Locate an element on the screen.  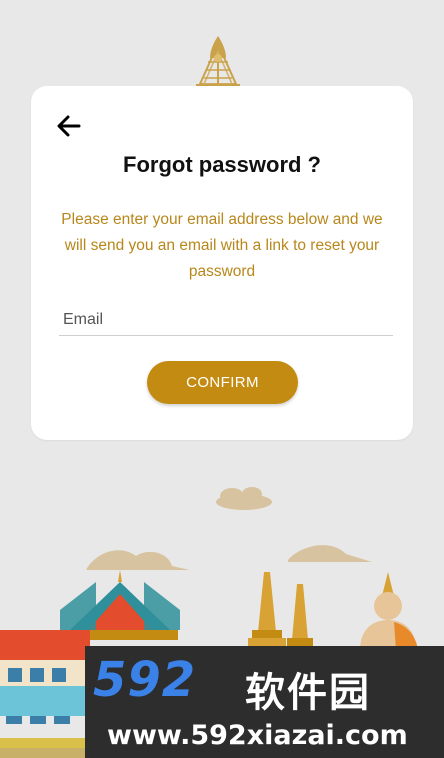
watermark-banner: 592 软件园 www.592xiazai.com is located at coordinates (264, 702).